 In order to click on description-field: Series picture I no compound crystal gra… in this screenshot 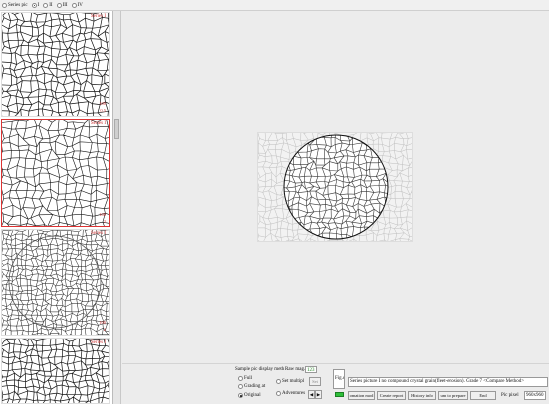, I will do `click(448, 382)`.